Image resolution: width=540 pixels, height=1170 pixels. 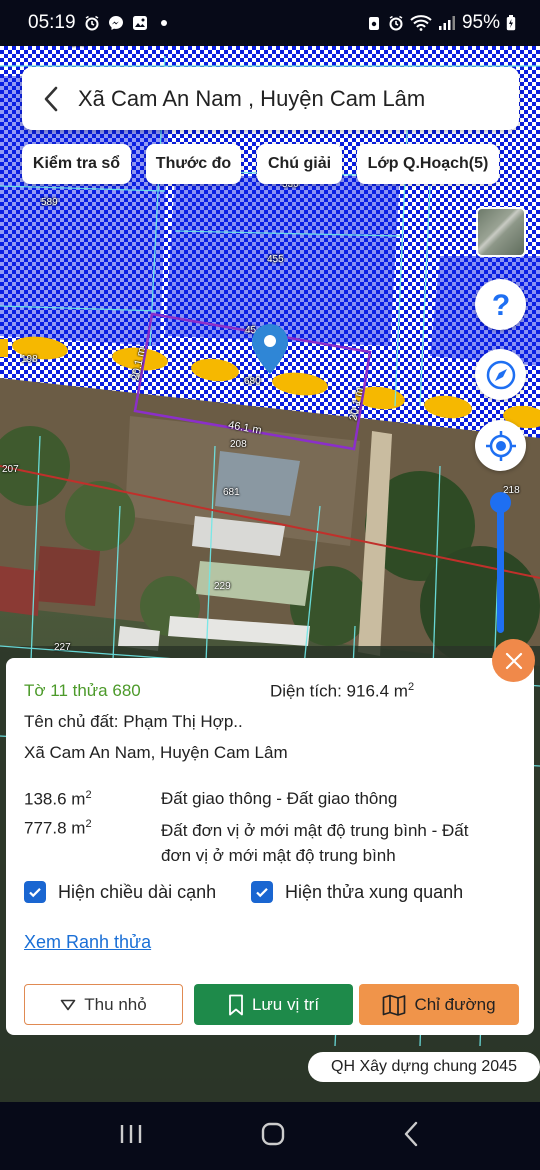 What do you see at coordinates (222, 586) in the screenshot?
I see `plot-label-229: 229` at bounding box center [222, 586].